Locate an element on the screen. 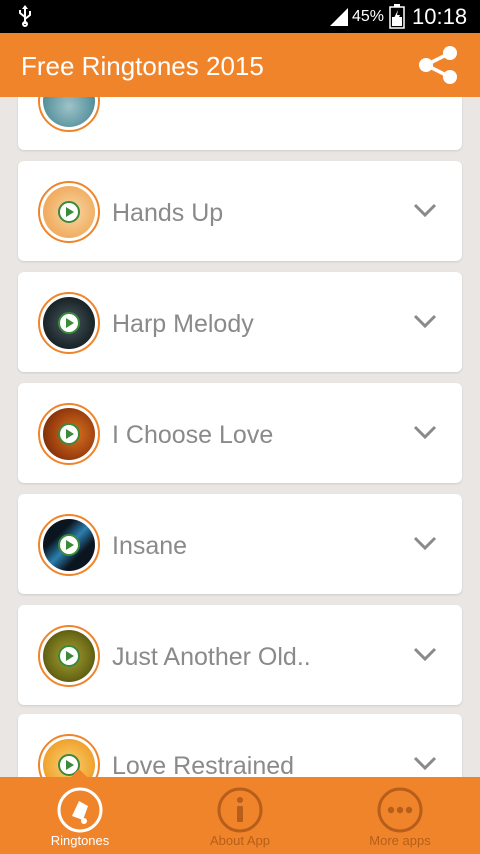 The width and height of the screenshot is (480, 854). more-icon is located at coordinates (400, 810).